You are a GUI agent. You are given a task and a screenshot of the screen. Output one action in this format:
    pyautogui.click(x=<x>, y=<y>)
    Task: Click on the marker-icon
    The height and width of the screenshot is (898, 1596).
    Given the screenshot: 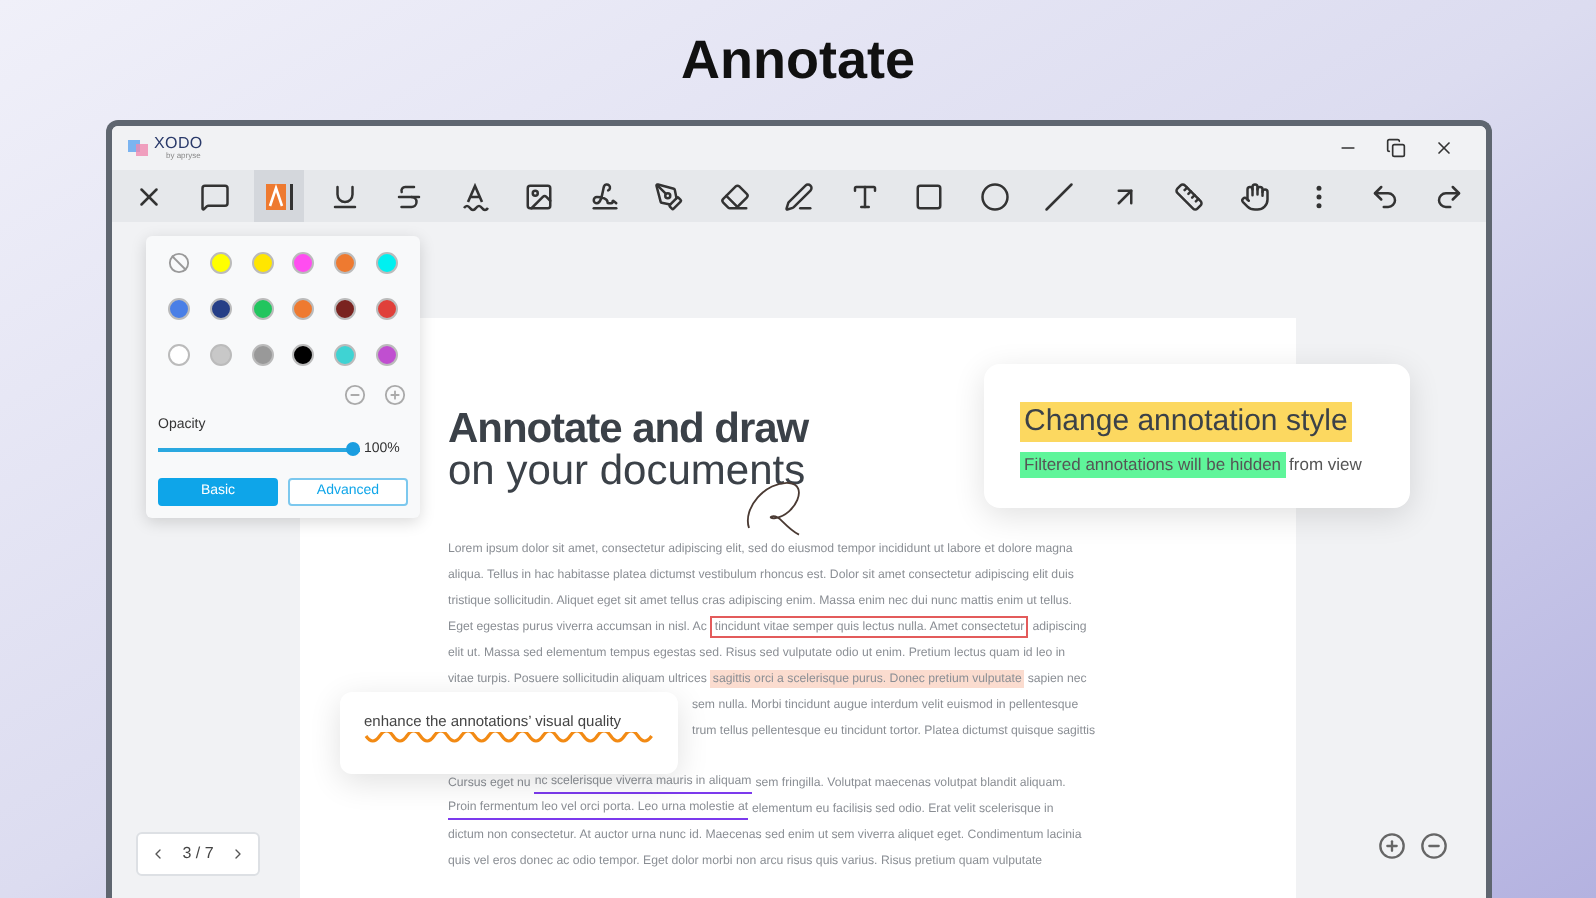 What is the action you would take?
    pyautogui.click(x=799, y=196)
    